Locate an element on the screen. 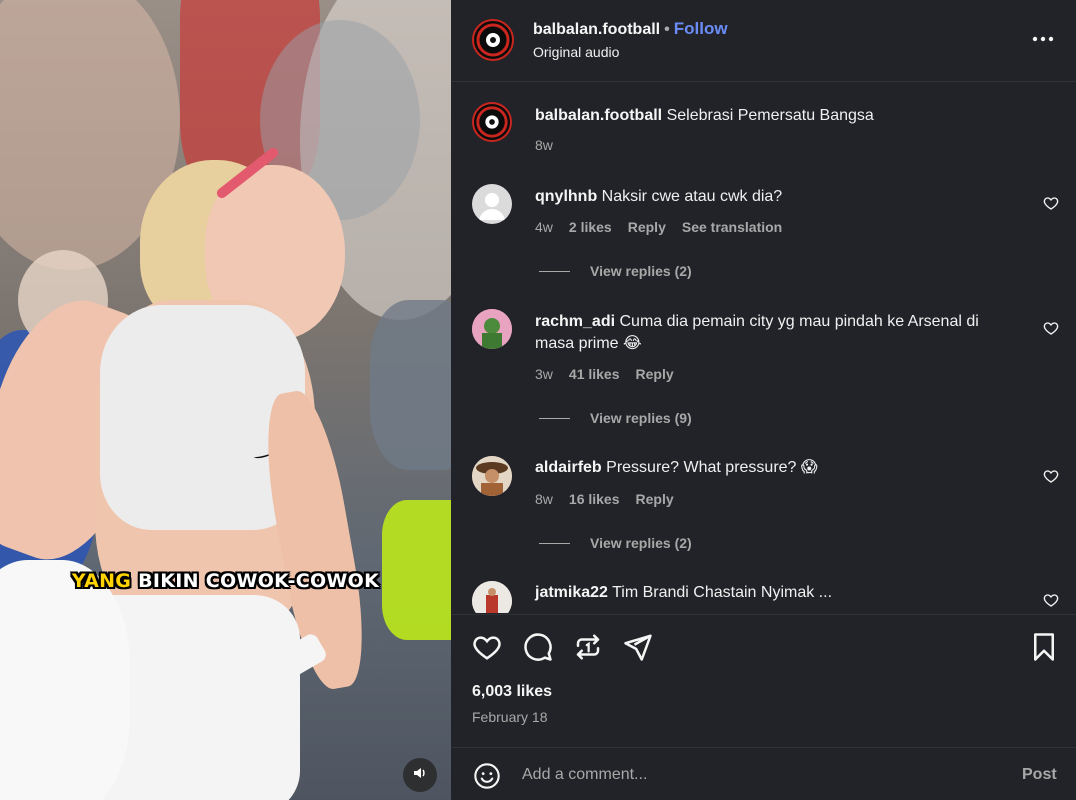 Image resolution: width=1076 pixels, height=800 pixels. share-button is located at coordinates (638, 647).